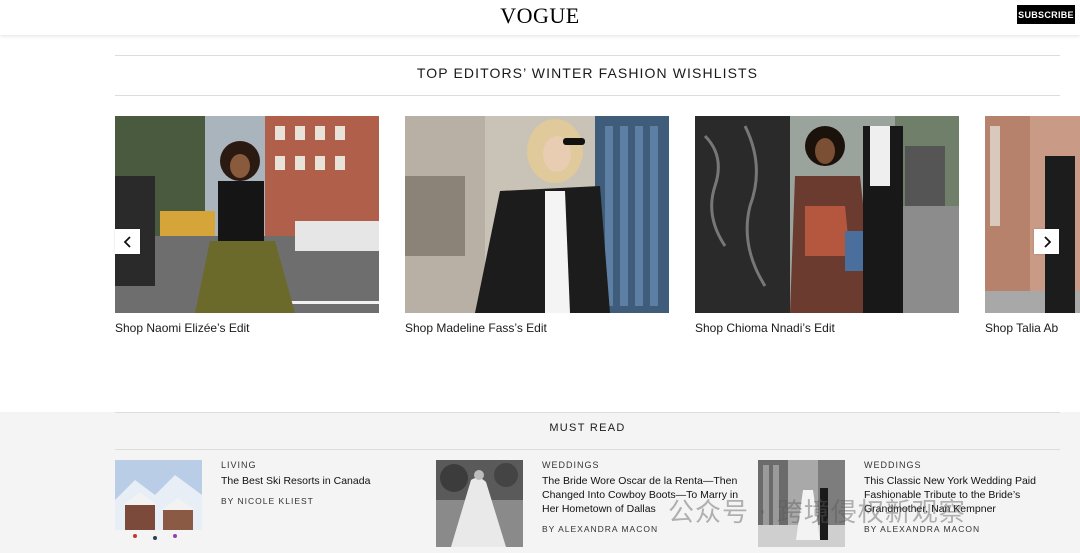  I want to click on section-divider-bottom, so click(587, 95).